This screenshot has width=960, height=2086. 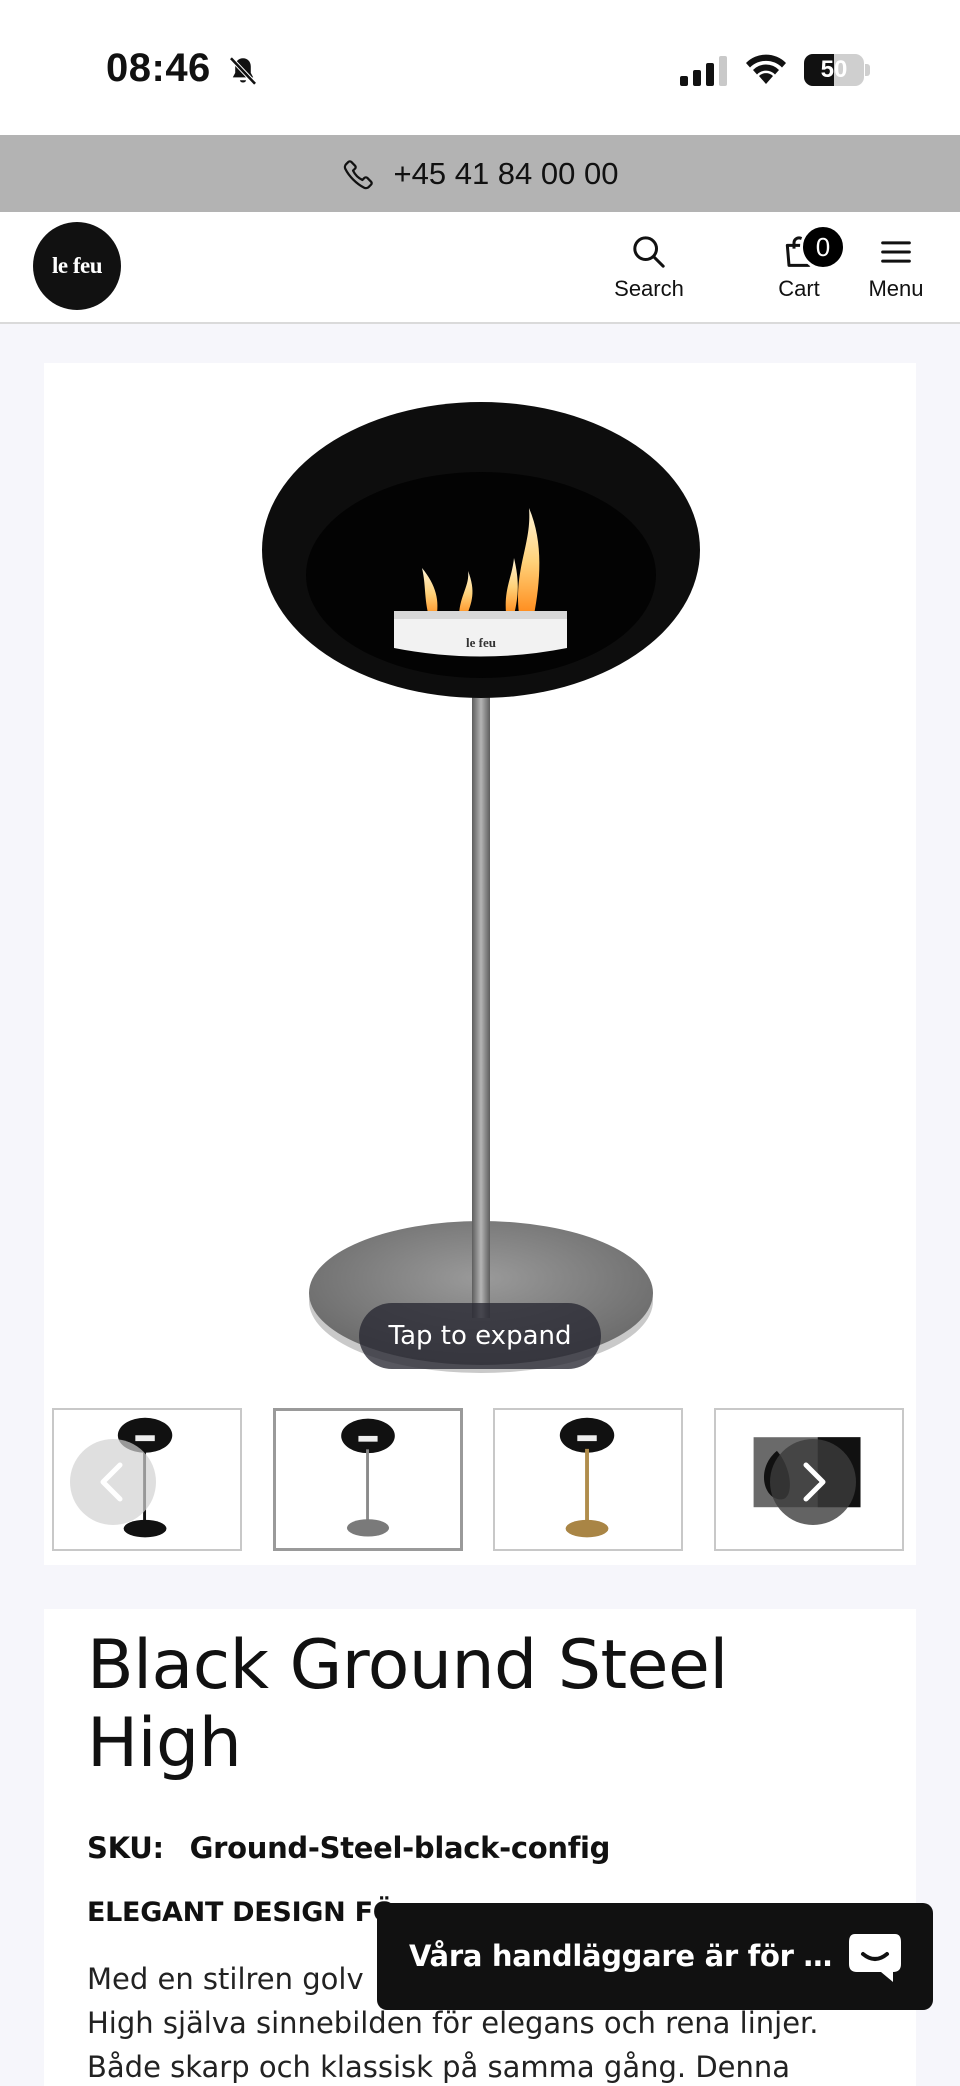 I want to click on gallery-next-button, so click(x=813, y=1482).